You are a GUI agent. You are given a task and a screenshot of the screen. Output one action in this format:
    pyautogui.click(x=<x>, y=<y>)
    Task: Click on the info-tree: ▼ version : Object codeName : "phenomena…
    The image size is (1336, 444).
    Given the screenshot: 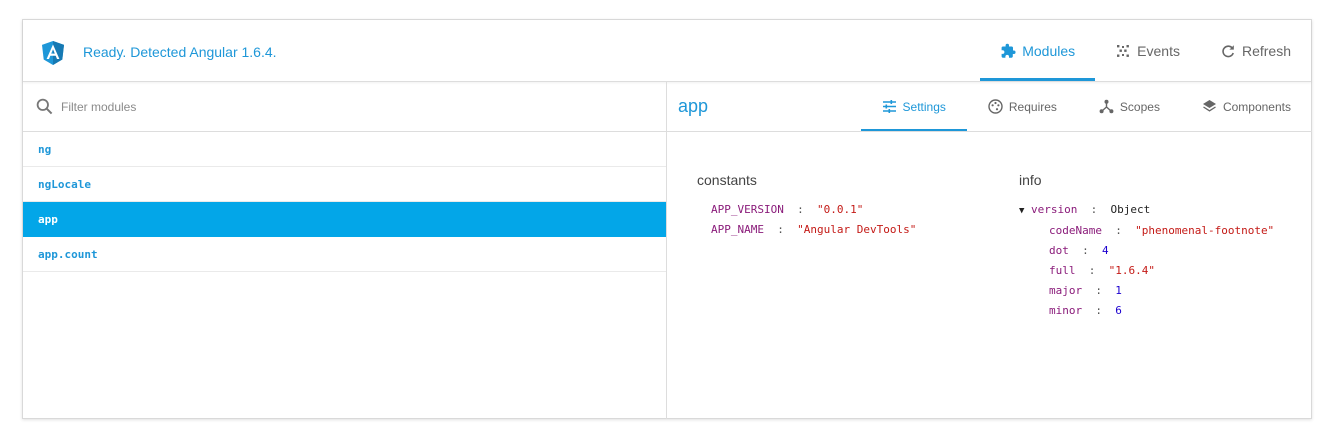 What is the action you would take?
    pyautogui.click(x=1146, y=260)
    